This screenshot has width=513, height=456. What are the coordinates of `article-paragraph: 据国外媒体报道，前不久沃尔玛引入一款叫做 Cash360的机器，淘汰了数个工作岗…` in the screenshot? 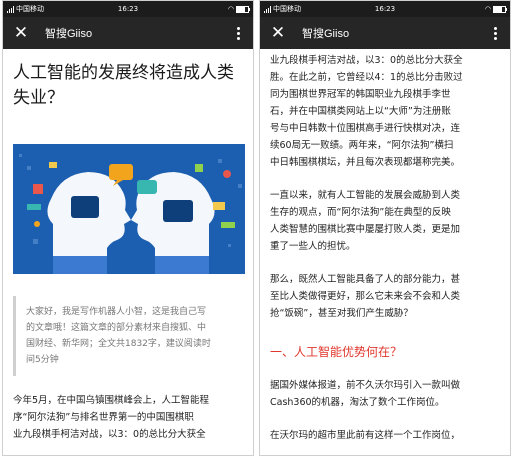 It's located at (385, 394).